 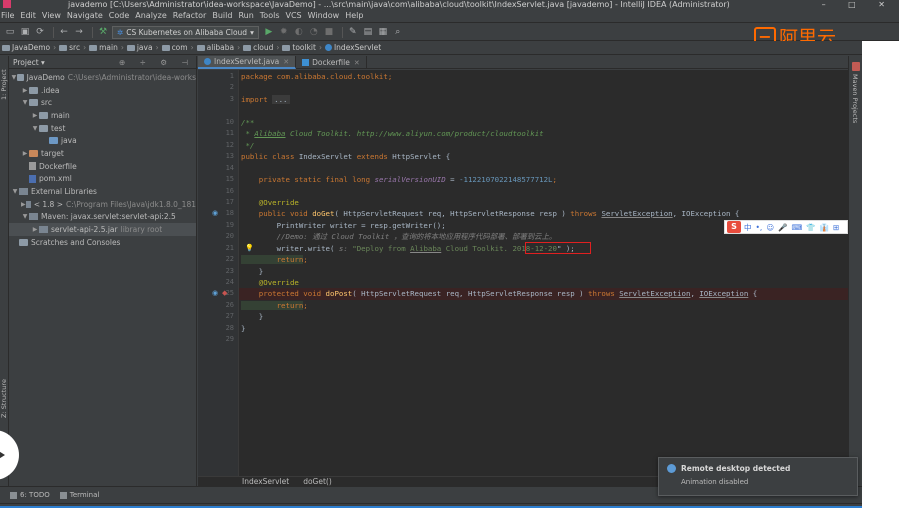 What do you see at coordinates (230, 134) in the screenshot?
I see `line-number: 11` at bounding box center [230, 134].